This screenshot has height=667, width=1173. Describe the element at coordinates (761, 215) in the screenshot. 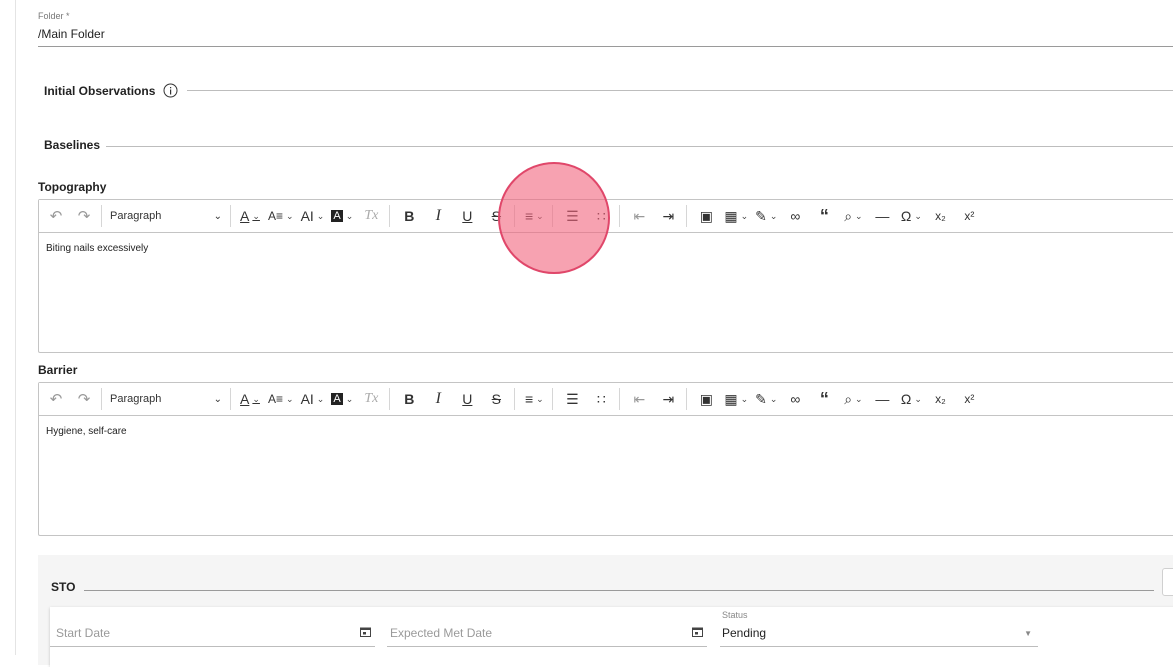

I see `highlight-glyph: ✎` at that location.